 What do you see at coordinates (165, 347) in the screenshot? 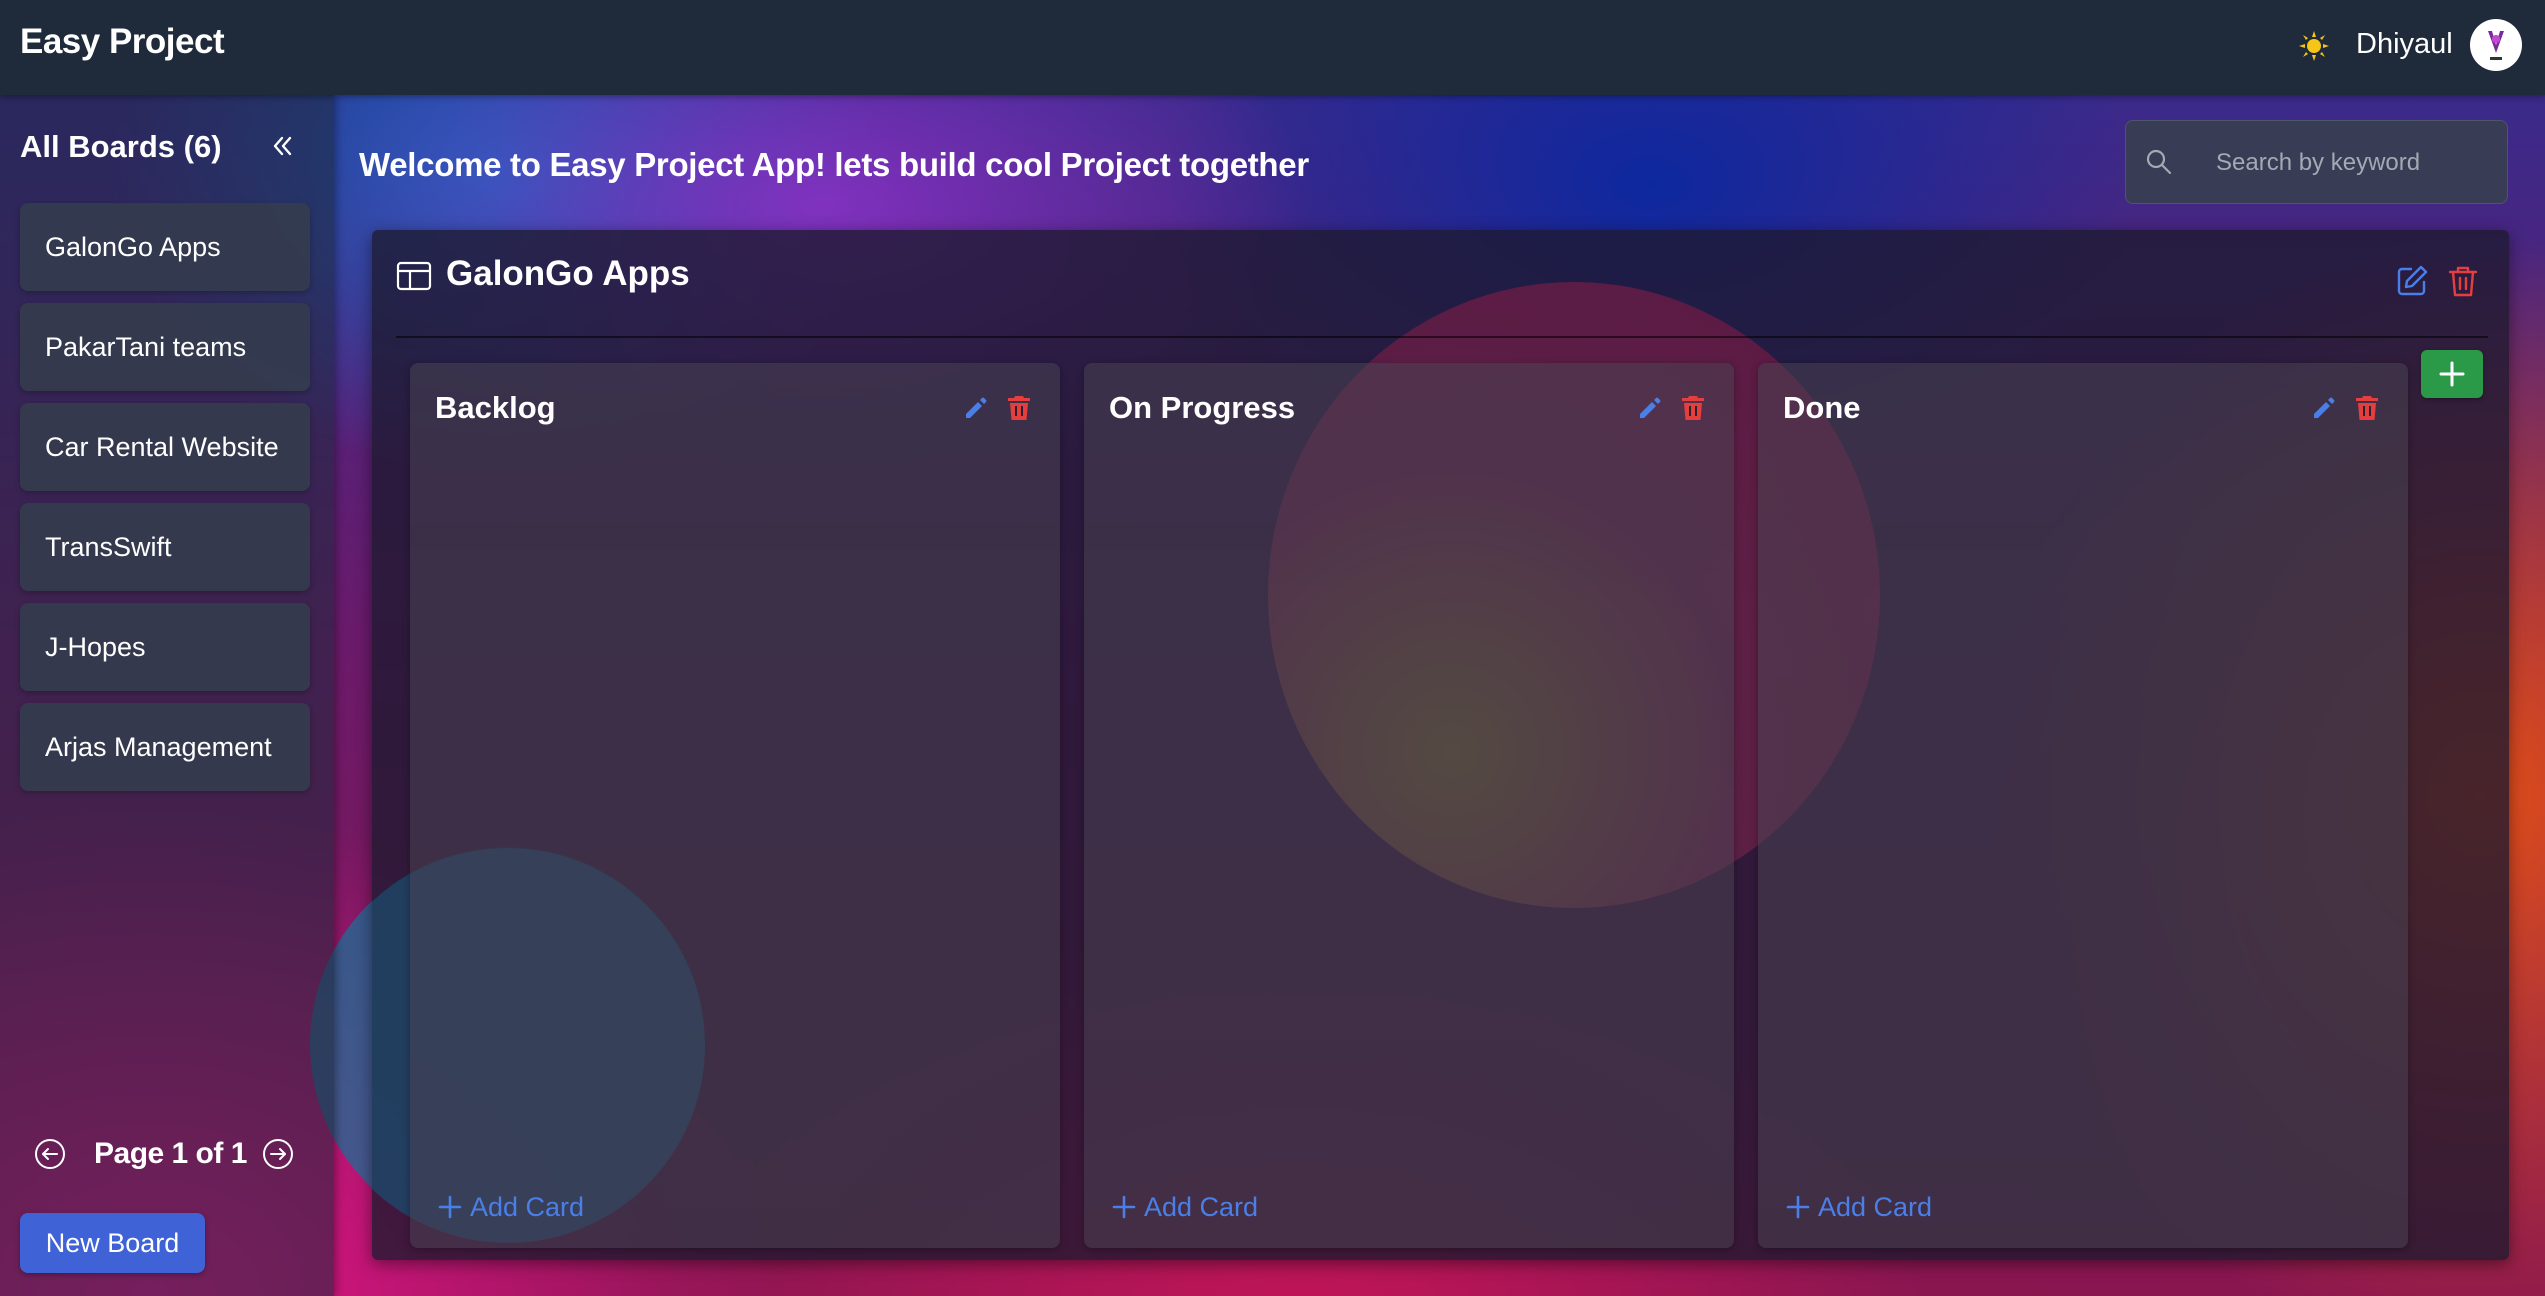
I see `sidebar-item-pakartani-teams: PakarTani teams` at bounding box center [165, 347].